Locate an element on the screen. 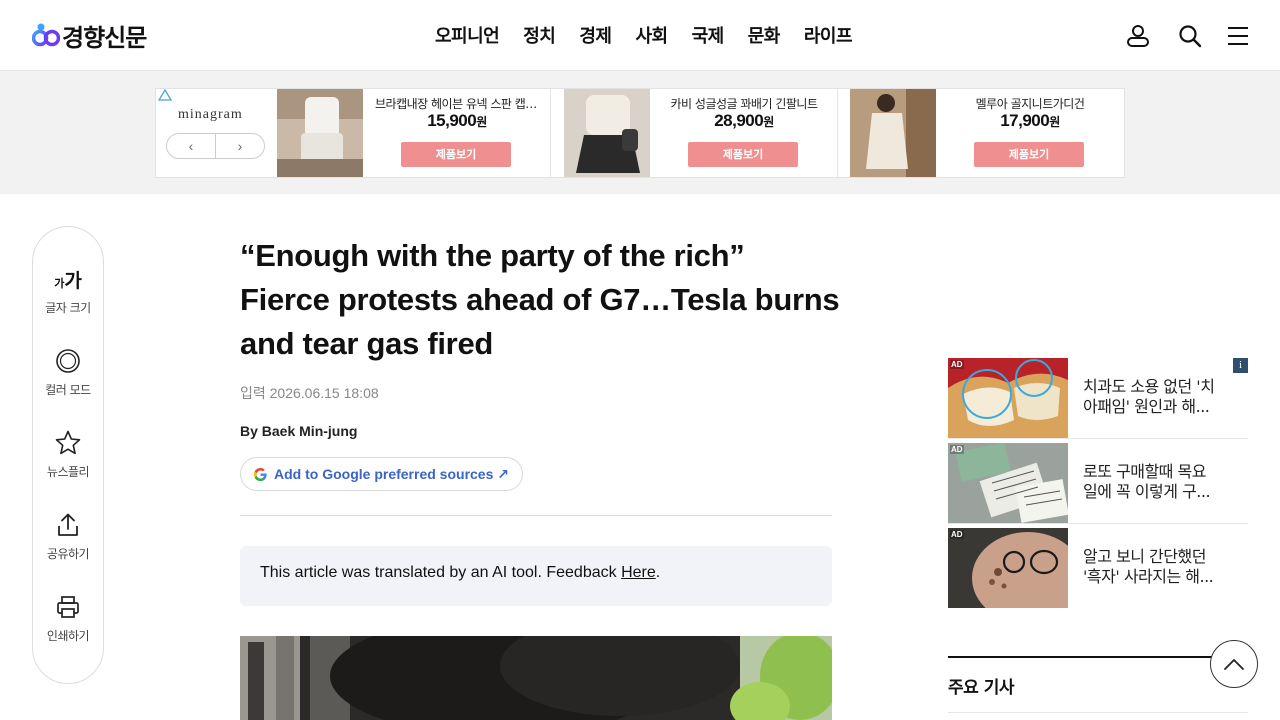 This screenshot has width=1280, height=720. nav-item-society: 사회 is located at coordinates (652, 35).